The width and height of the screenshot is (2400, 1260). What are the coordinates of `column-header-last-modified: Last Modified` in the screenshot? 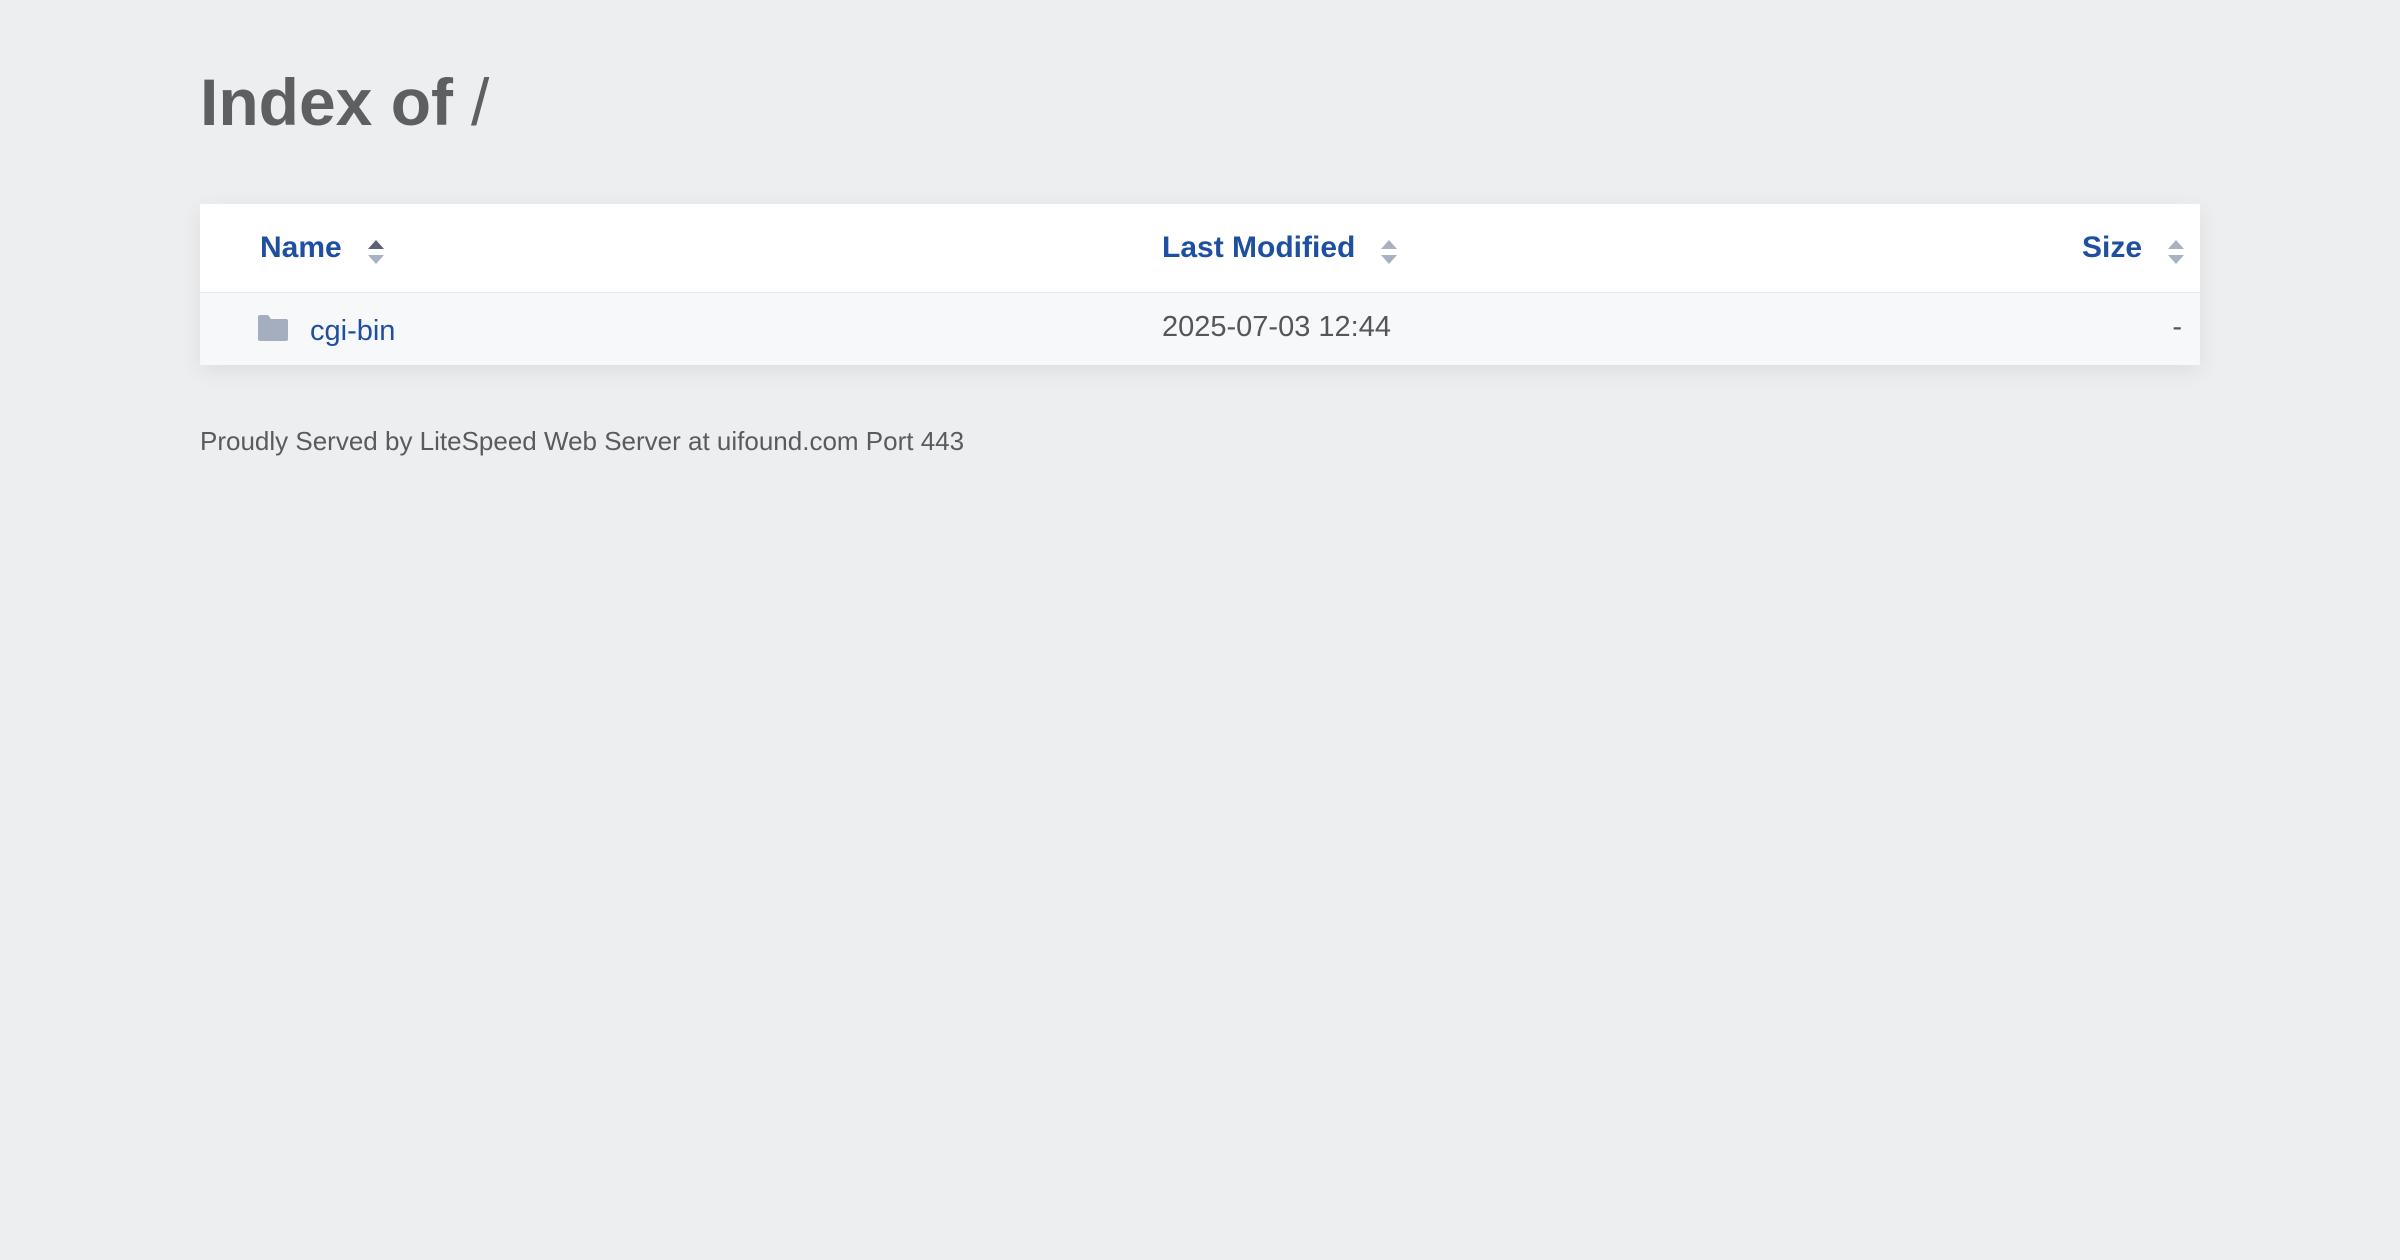 It's located at (1280, 248).